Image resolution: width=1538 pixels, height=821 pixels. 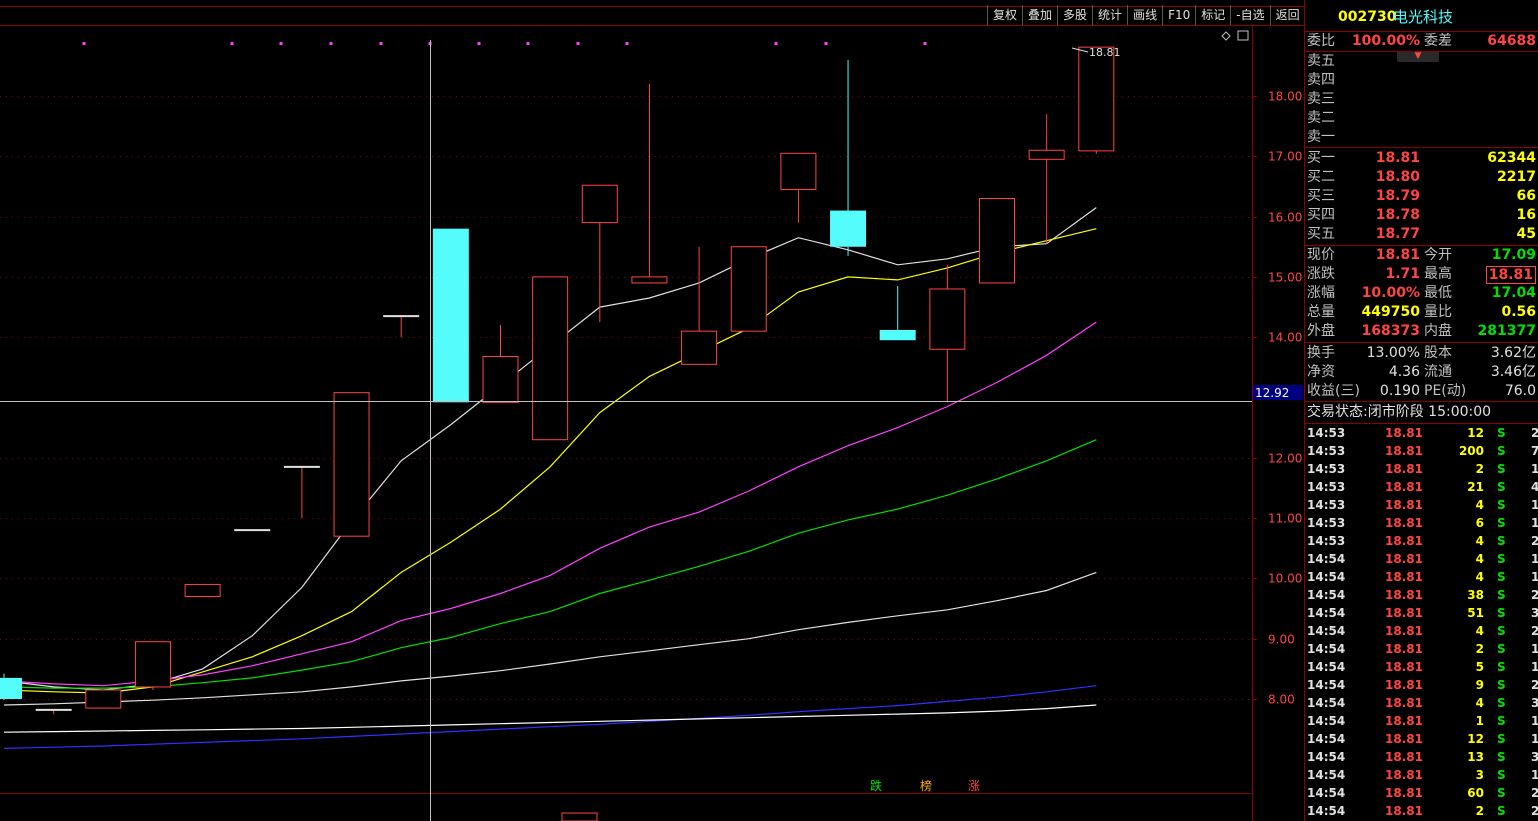 What do you see at coordinates (926, 785) in the screenshot?
I see `bottom-label-rank: 榜` at bounding box center [926, 785].